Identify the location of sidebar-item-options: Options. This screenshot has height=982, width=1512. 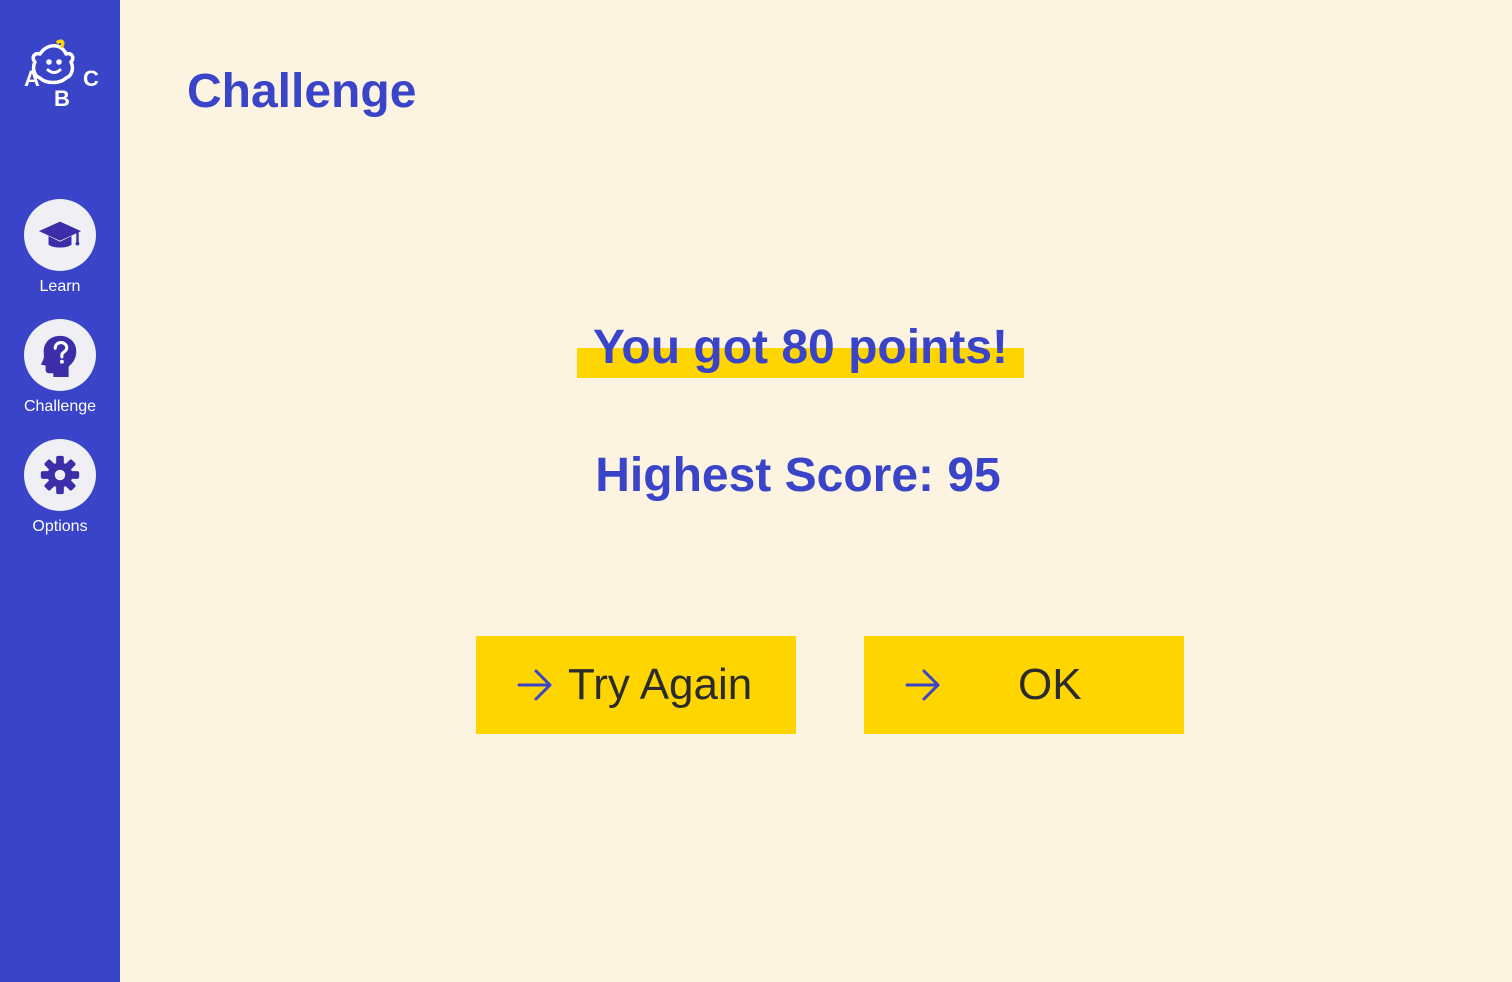
(60, 488).